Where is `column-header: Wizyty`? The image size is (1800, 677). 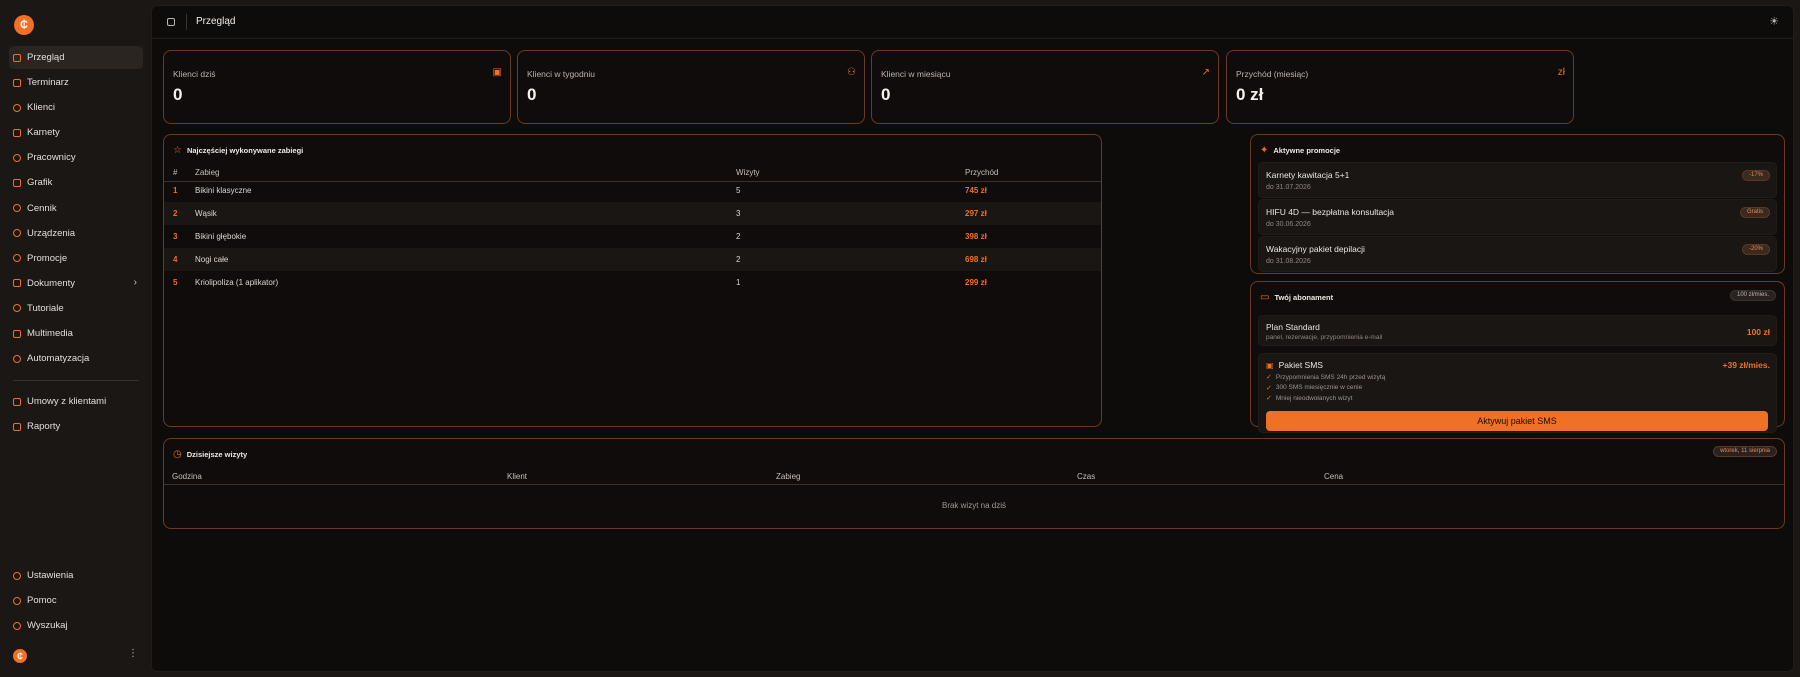
column-header: Wizyty is located at coordinates (748, 172).